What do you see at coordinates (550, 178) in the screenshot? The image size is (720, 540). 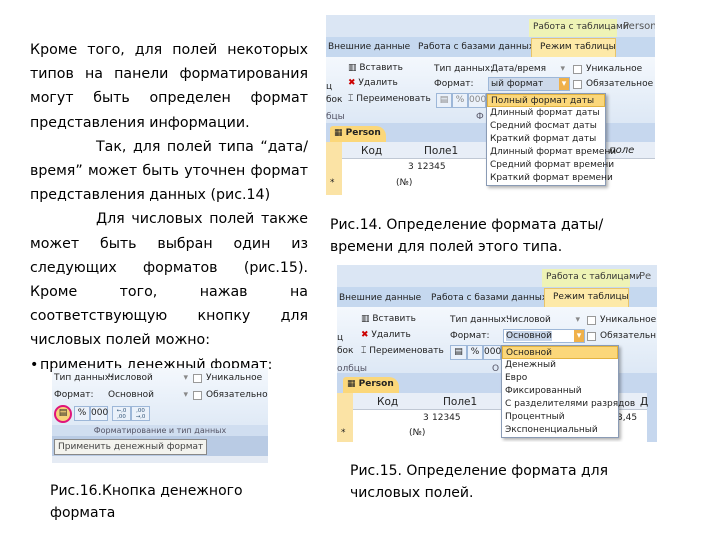 I see `menu-option: Краткий формат времени` at bounding box center [550, 178].